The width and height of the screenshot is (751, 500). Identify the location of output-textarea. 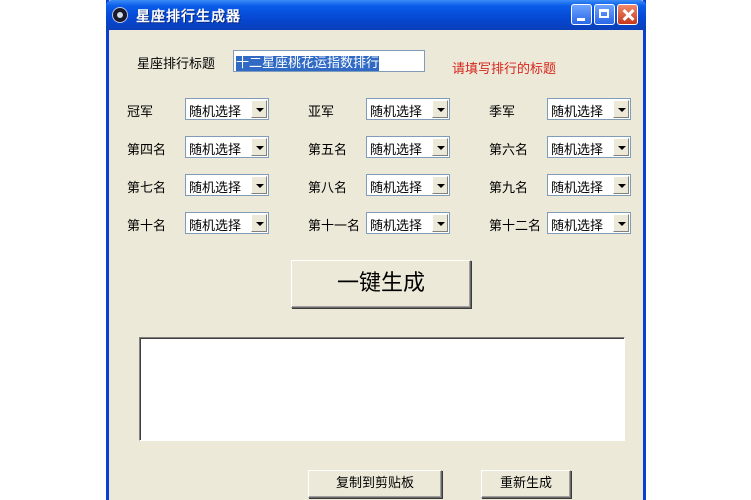
(382, 389).